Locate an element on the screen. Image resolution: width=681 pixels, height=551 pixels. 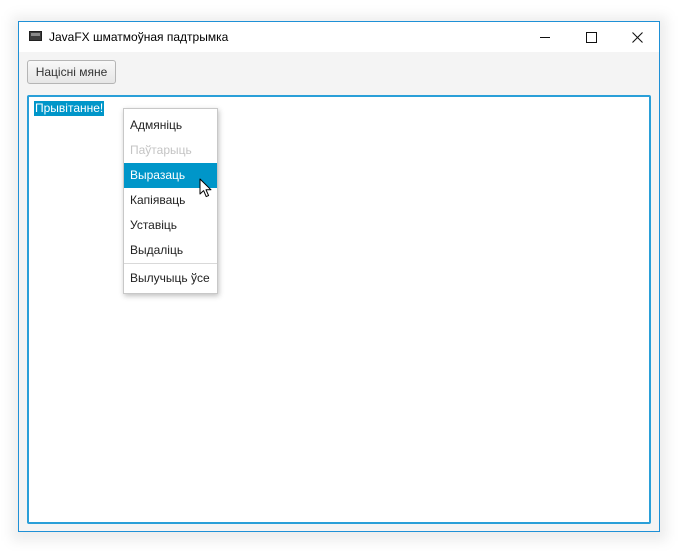
minimize-button is located at coordinates (545, 37).